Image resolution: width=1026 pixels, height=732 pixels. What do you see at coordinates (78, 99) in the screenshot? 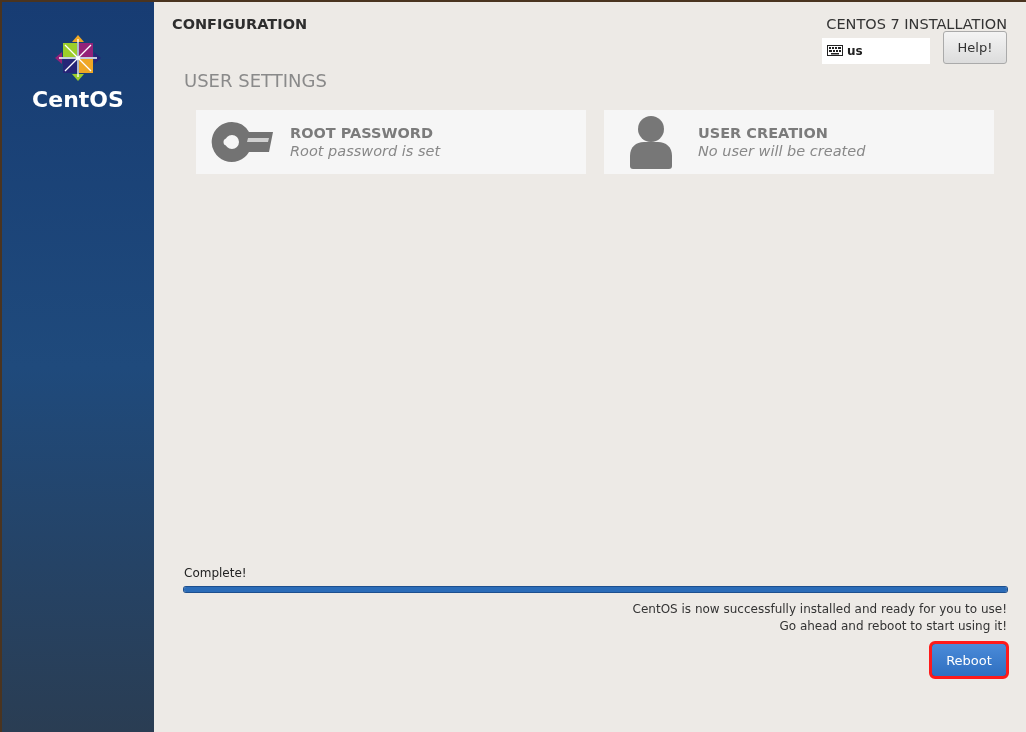
I see `logo-text: CentOS` at bounding box center [78, 99].